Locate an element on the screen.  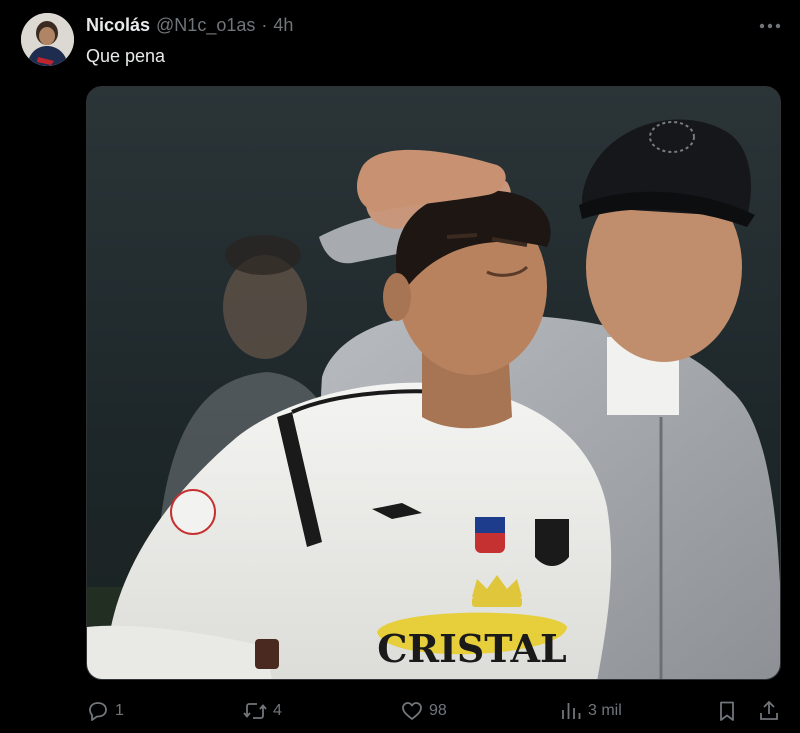
share-button is located at coordinates (769, 711).